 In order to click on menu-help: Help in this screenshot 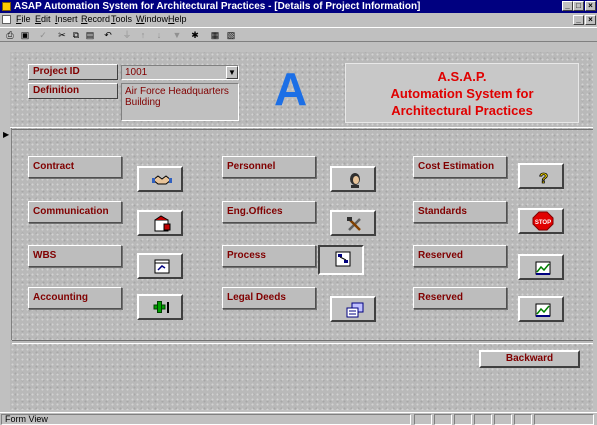, I will do `click(177, 19)`.